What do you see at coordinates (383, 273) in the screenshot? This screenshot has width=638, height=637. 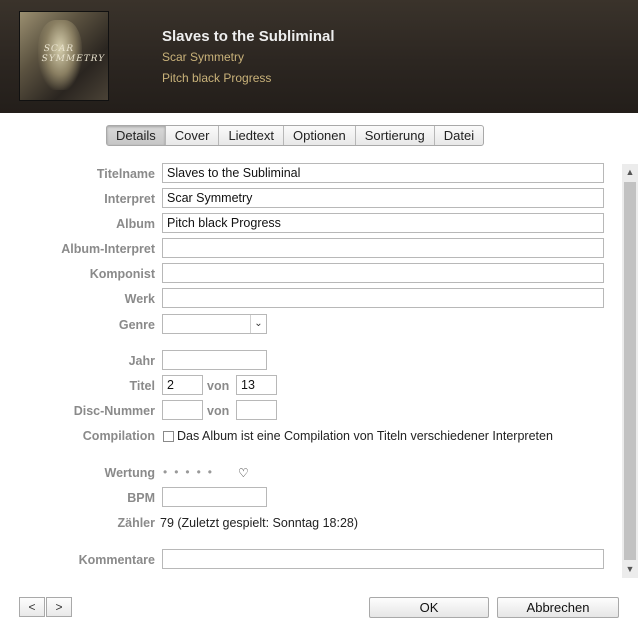 I see `komponist-field` at bounding box center [383, 273].